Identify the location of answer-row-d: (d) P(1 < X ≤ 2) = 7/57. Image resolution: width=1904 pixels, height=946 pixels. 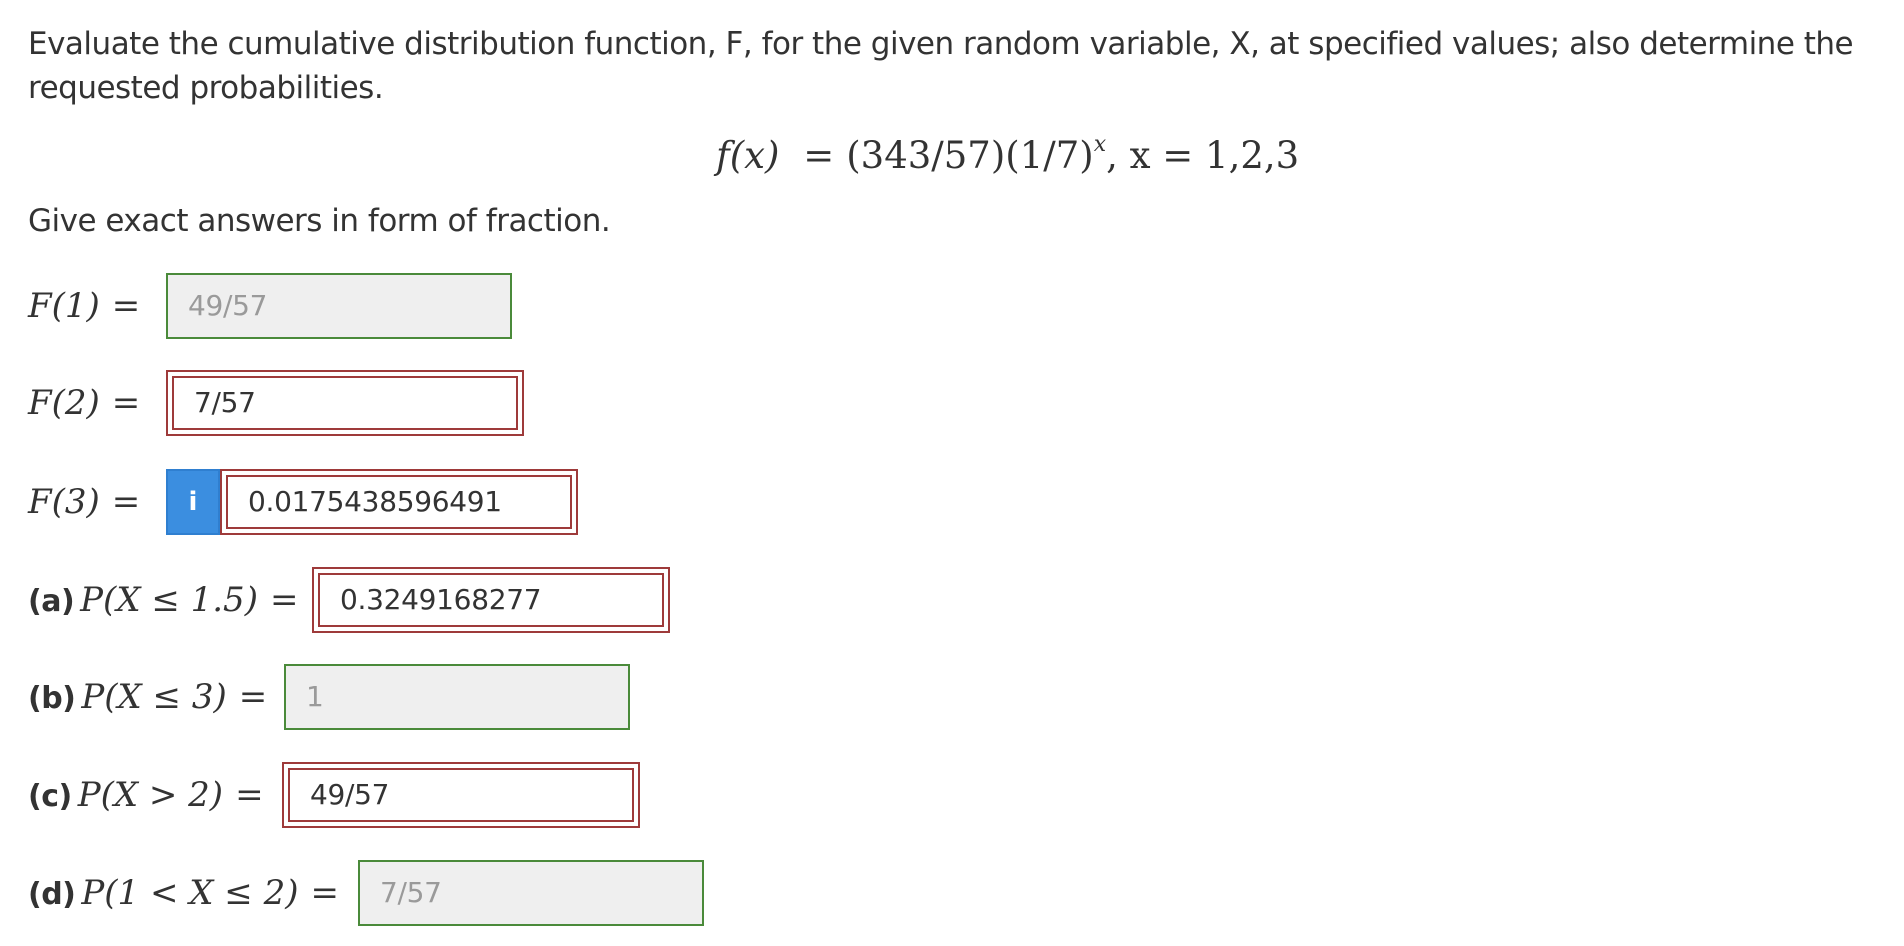
(478, 893).